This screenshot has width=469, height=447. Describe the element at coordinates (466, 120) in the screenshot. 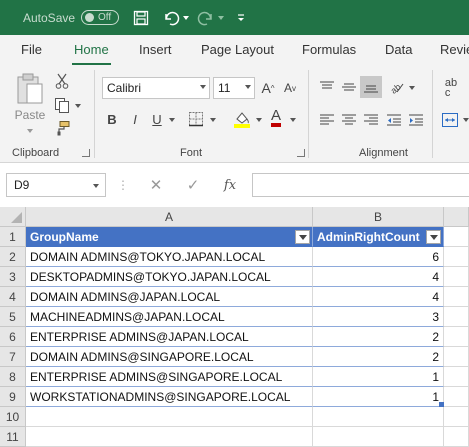

I see `merge-dropdown-icon` at that location.